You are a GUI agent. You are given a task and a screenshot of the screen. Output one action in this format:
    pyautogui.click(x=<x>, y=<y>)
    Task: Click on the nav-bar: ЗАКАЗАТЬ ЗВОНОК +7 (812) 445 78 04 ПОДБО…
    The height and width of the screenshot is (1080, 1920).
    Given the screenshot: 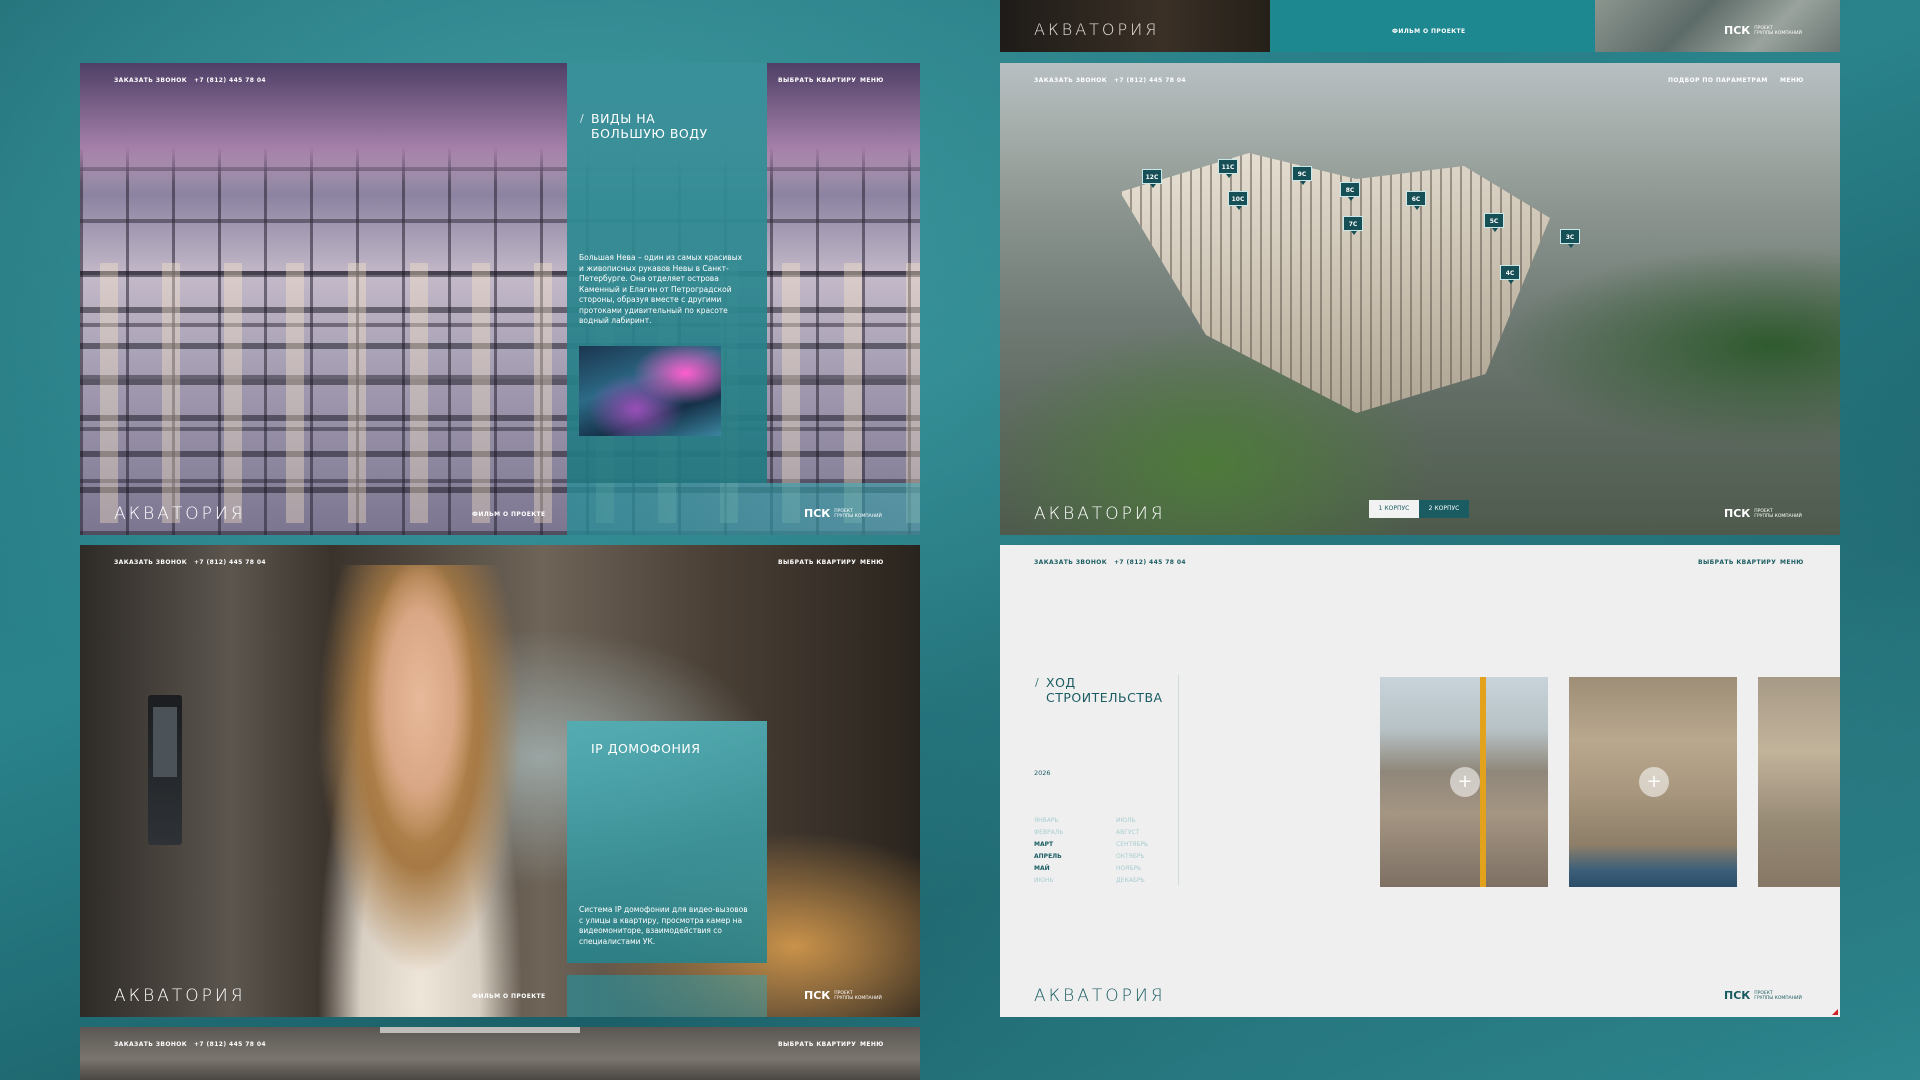 What is the action you would take?
    pyautogui.click(x=1420, y=84)
    